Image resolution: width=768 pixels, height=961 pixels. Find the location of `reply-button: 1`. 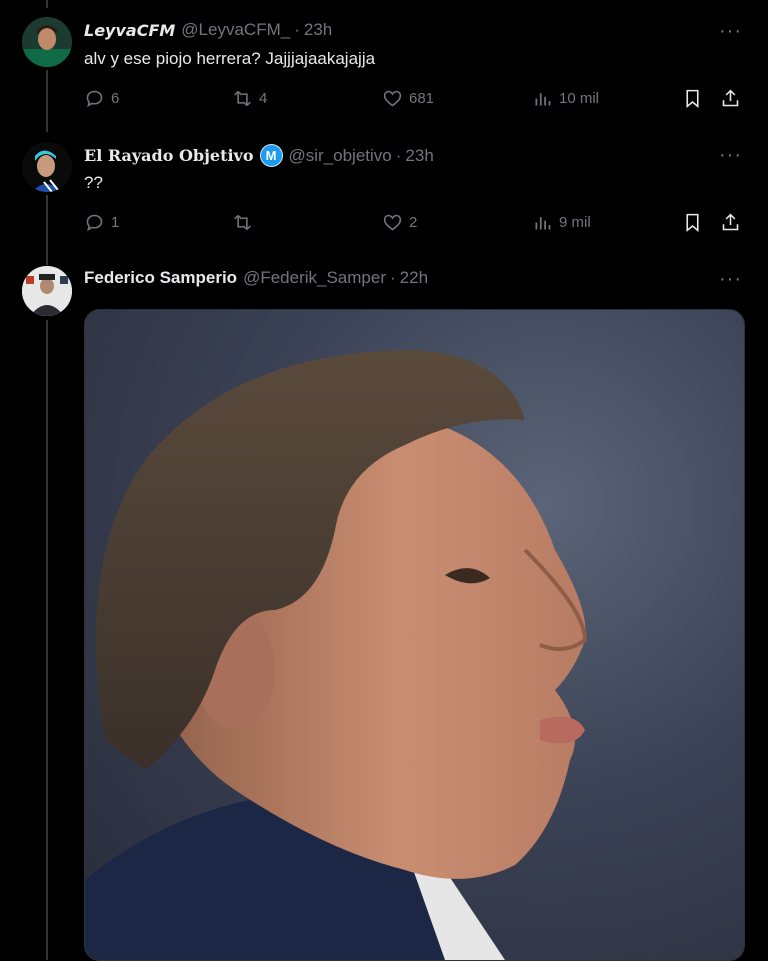

reply-button: 1 is located at coordinates (101, 222).